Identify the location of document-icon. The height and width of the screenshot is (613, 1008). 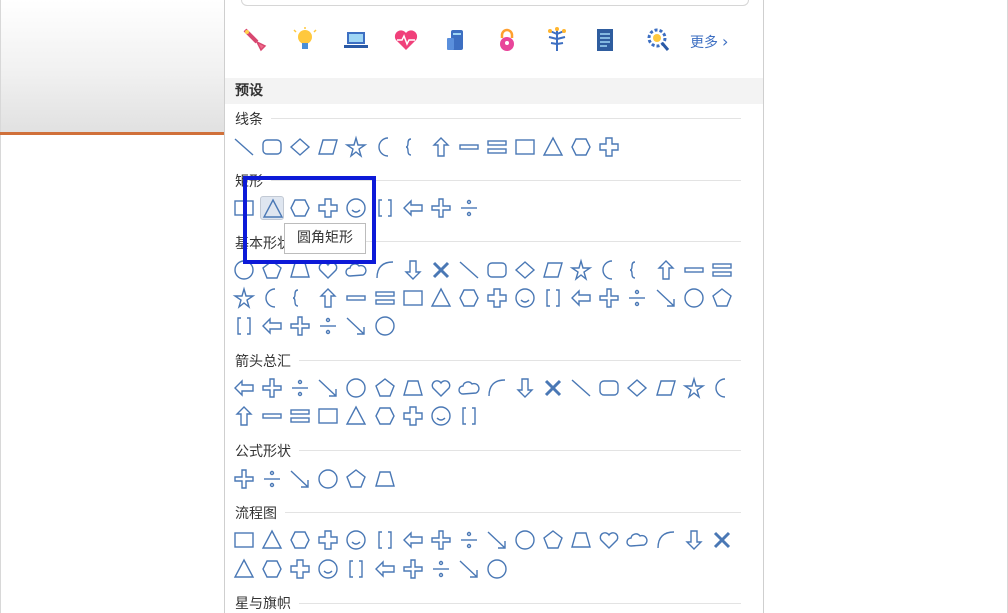
(605, 40).